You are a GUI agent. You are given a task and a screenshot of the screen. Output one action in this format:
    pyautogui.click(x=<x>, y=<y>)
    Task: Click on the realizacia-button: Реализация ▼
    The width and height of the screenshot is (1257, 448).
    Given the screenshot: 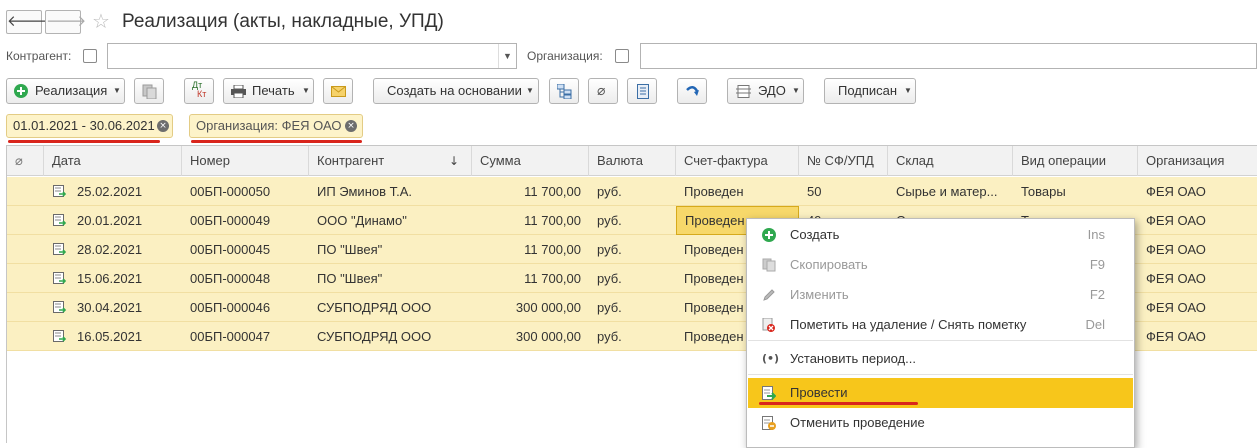 What is the action you would take?
    pyautogui.click(x=65, y=91)
    